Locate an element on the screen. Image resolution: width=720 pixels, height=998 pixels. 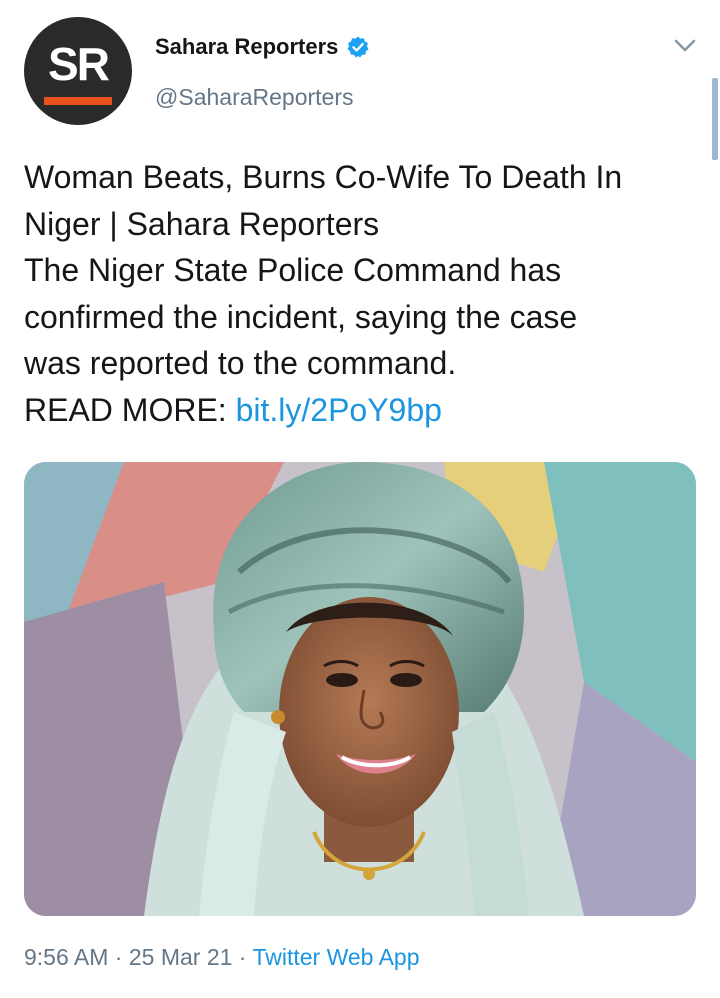
read-more-line: READ MORE: bit.ly/2PoY9bp is located at coordinates (364, 410).